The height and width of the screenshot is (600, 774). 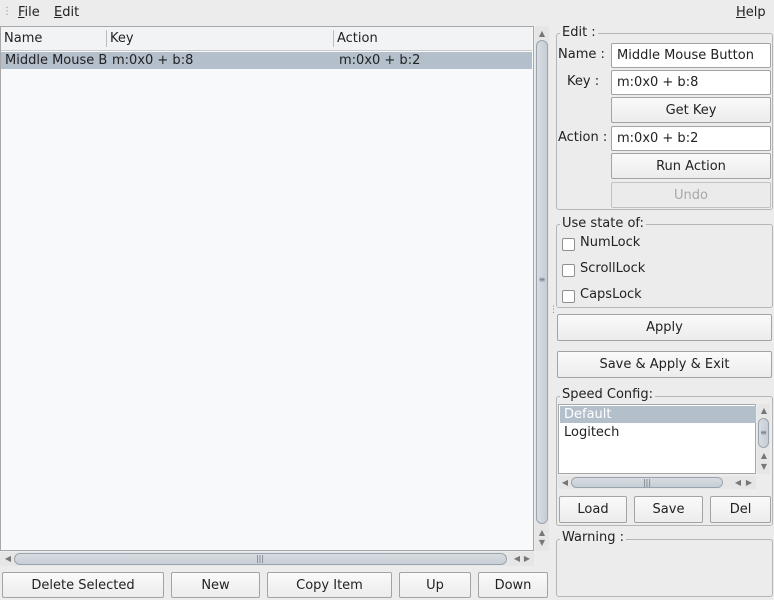 What do you see at coordinates (755, 12) in the screenshot?
I see `menu-help-label: elp` at bounding box center [755, 12].